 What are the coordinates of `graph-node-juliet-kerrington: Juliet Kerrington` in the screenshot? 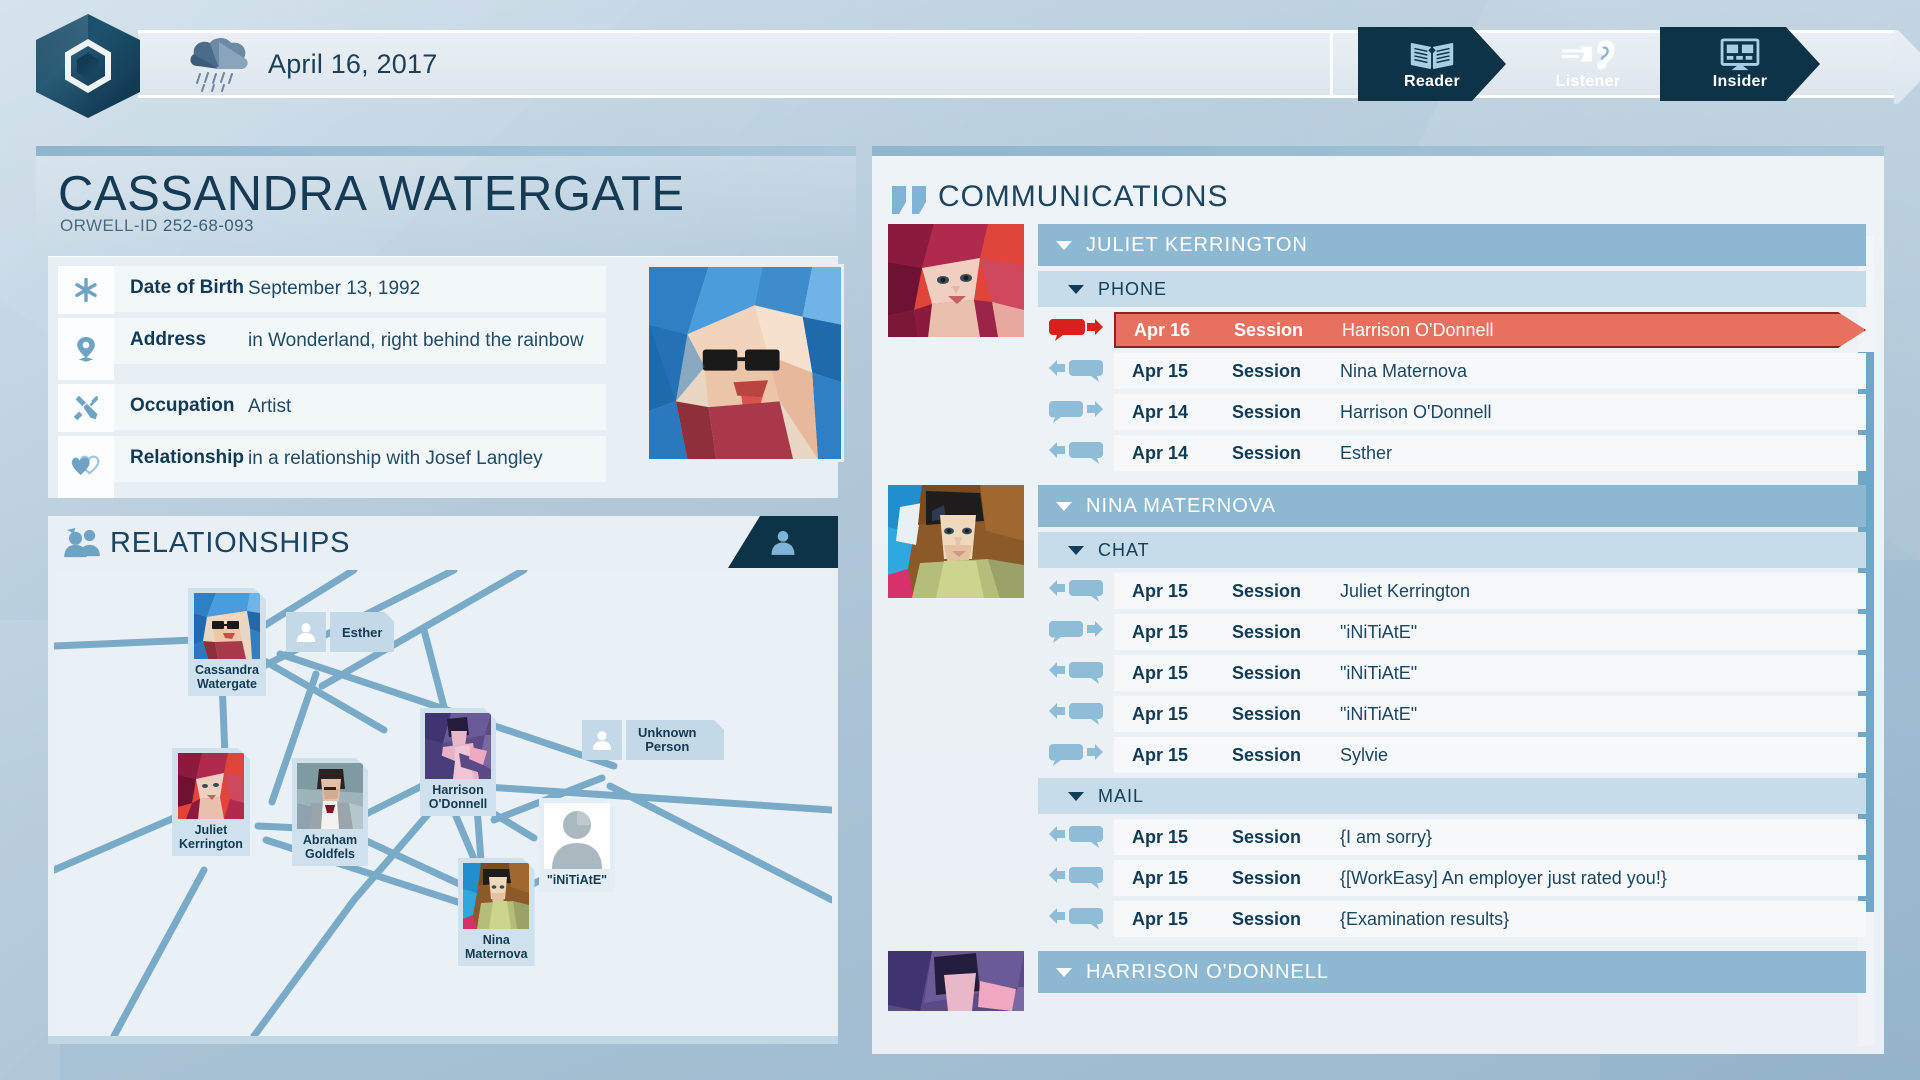 It's located at (211, 802).